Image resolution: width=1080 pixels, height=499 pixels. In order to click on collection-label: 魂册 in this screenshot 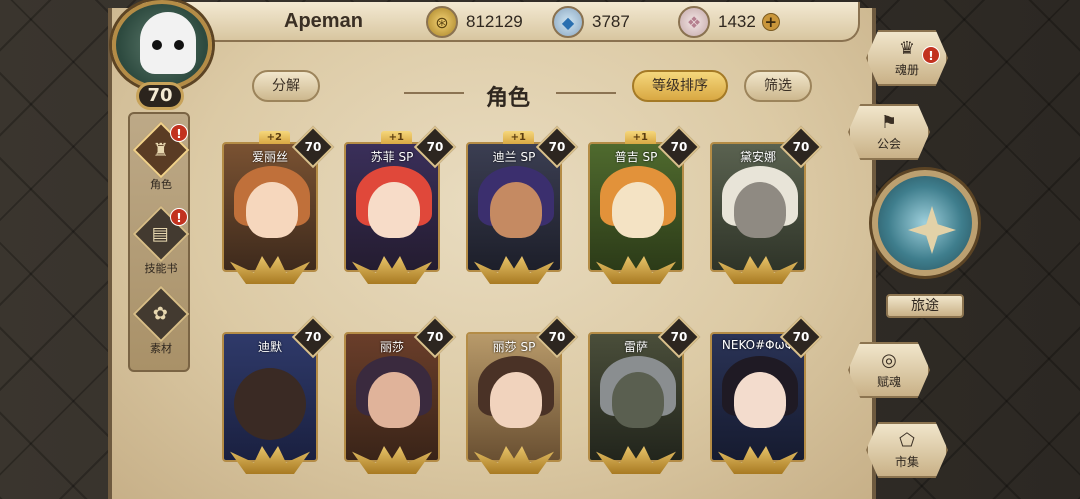, I will do `click(906, 70)`.